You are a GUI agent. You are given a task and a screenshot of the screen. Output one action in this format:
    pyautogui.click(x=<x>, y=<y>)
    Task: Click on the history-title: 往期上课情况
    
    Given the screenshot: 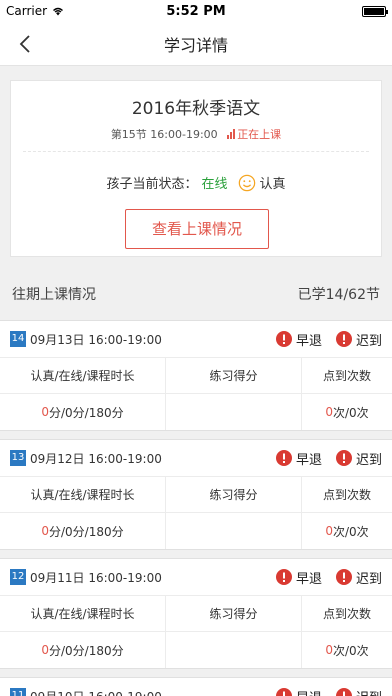 What is the action you would take?
    pyautogui.click(x=54, y=295)
    